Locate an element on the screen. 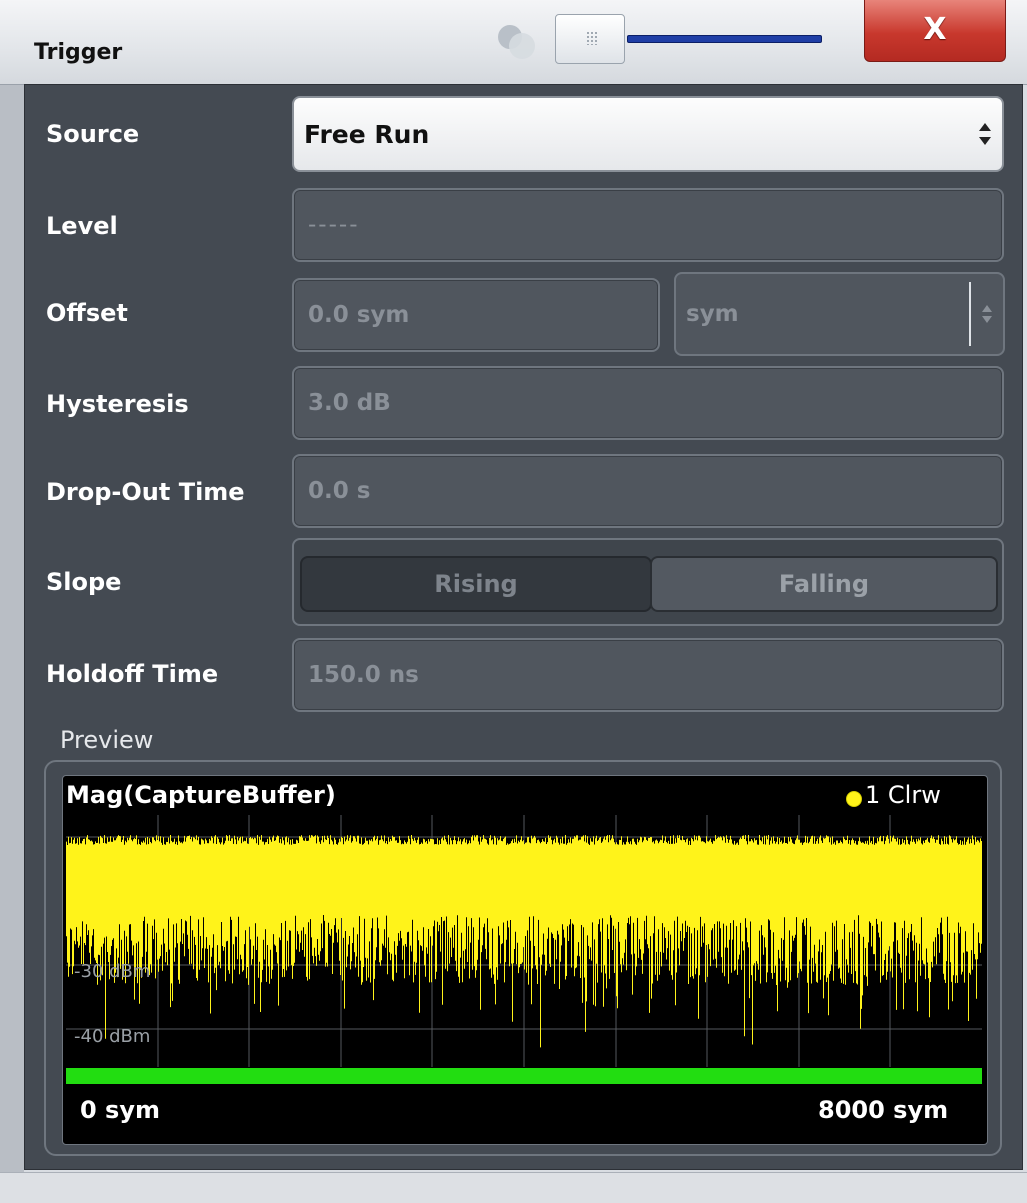 The width and height of the screenshot is (1027, 1203). trace-title: Mag(CaptureBuffer) is located at coordinates (201, 795).